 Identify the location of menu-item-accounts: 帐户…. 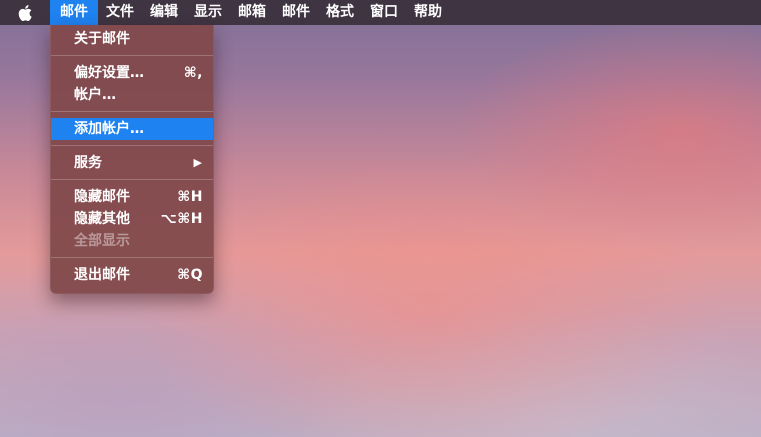
(132, 95).